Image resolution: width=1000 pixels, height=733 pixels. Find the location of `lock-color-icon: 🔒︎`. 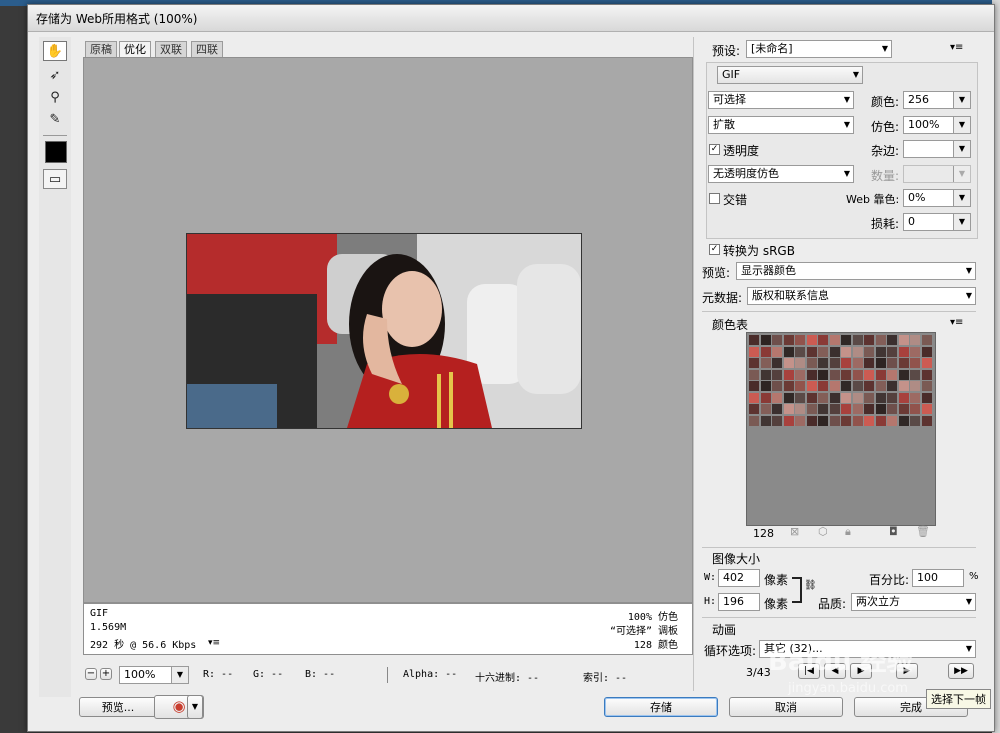

lock-color-icon: 🔒︎ is located at coordinates (848, 532).